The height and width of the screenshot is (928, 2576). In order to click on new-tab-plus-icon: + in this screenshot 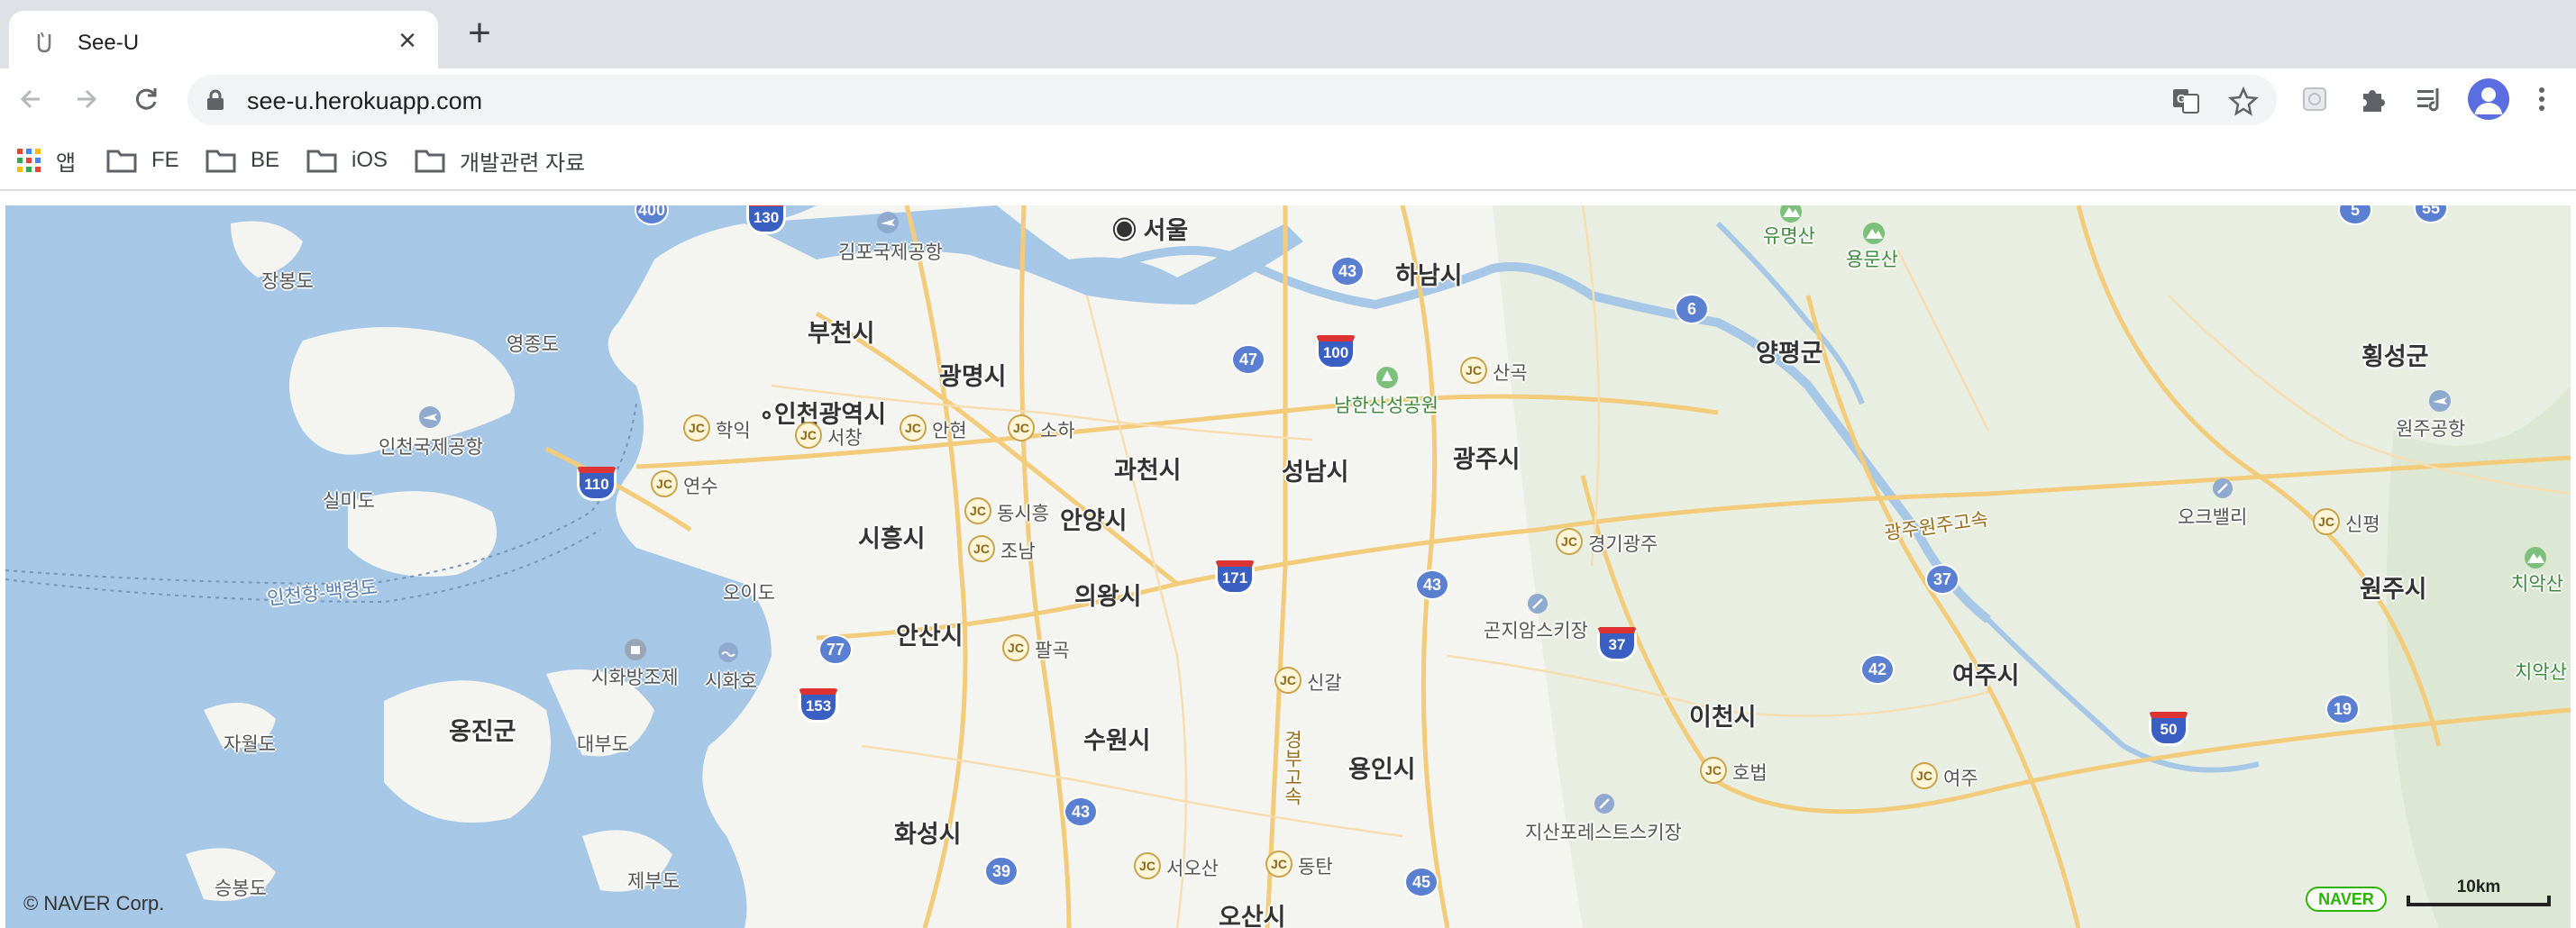, I will do `click(480, 33)`.